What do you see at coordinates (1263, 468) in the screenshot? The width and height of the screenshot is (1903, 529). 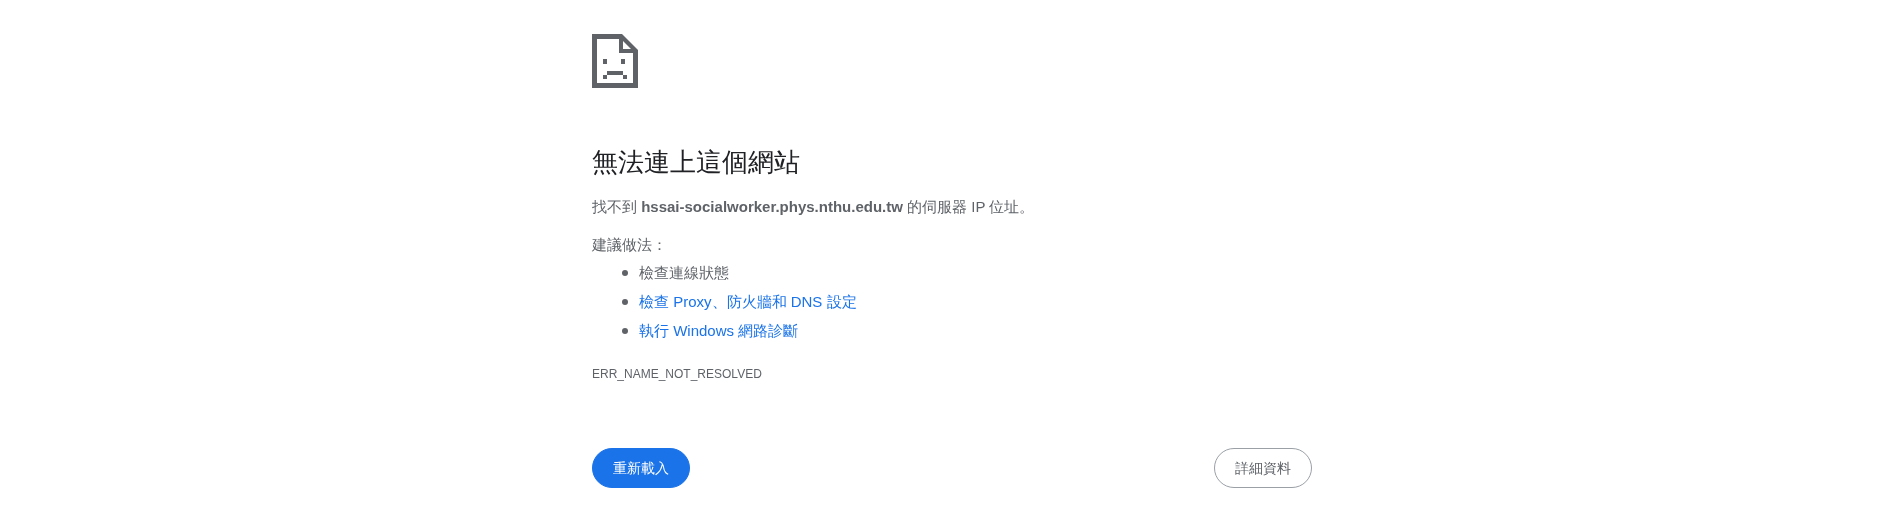 I see `details-button: 詳細資料` at bounding box center [1263, 468].